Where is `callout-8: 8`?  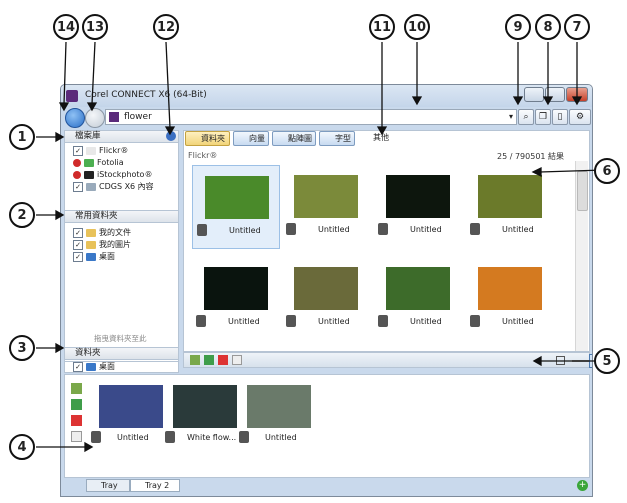 callout-8: 8 is located at coordinates (548, 27).